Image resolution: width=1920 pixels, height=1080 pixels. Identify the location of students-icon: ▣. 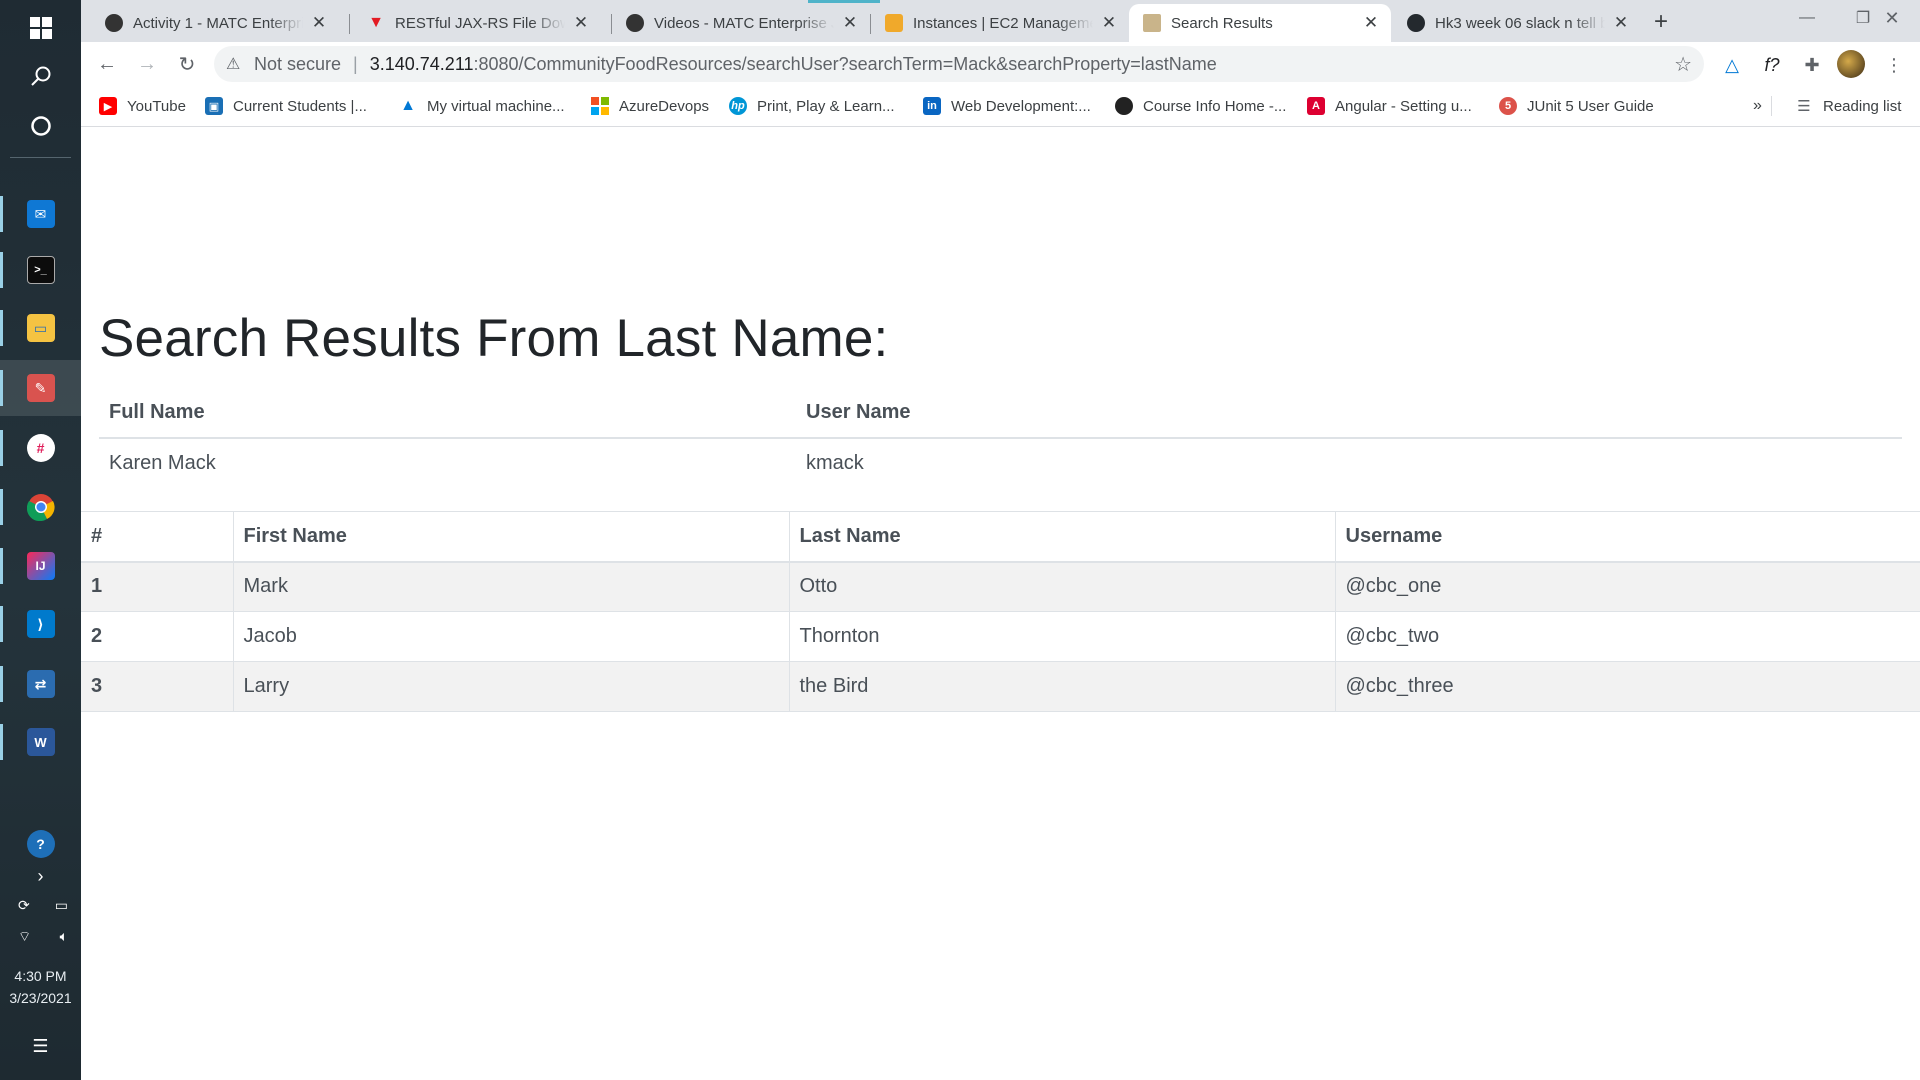
(214, 106).